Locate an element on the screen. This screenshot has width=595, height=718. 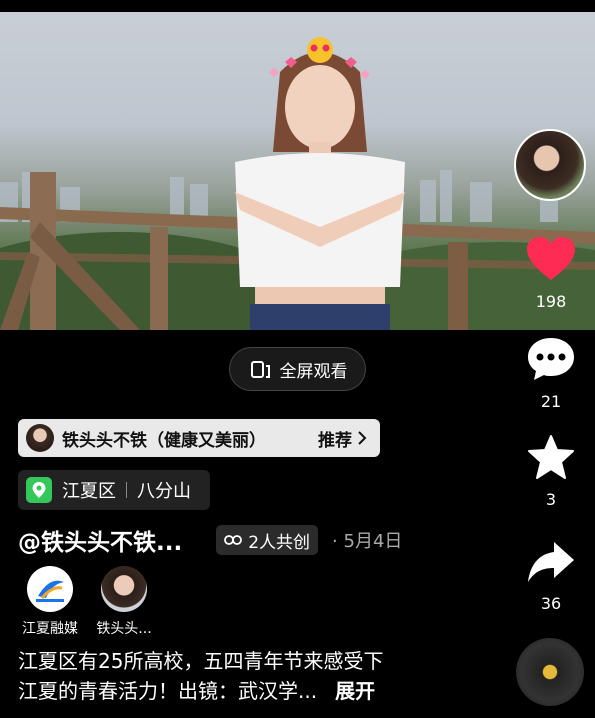
recommend-label: 铁头头不铁（健康又美丽） is located at coordinates (164, 440).